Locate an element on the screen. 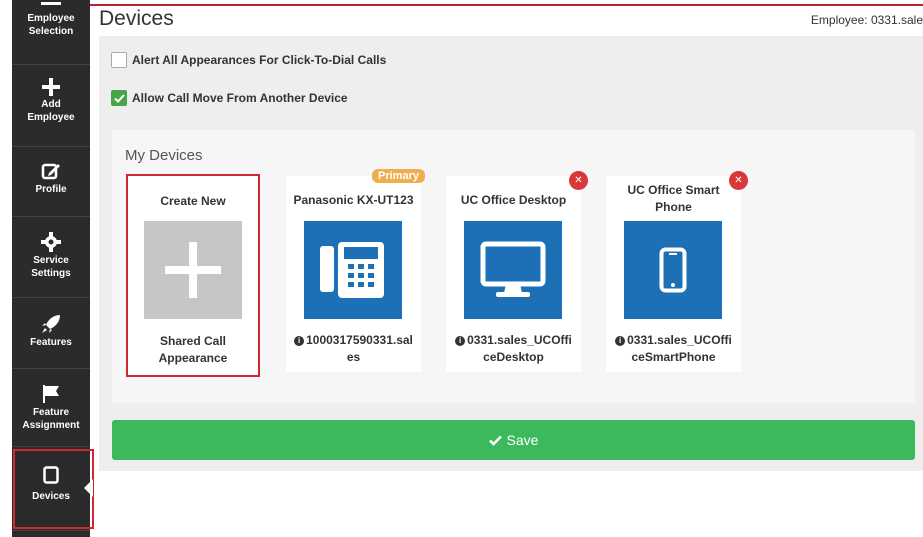 The image size is (923, 537). sidebar-item-add-employee: Add Employee is located at coordinates (51, 101).